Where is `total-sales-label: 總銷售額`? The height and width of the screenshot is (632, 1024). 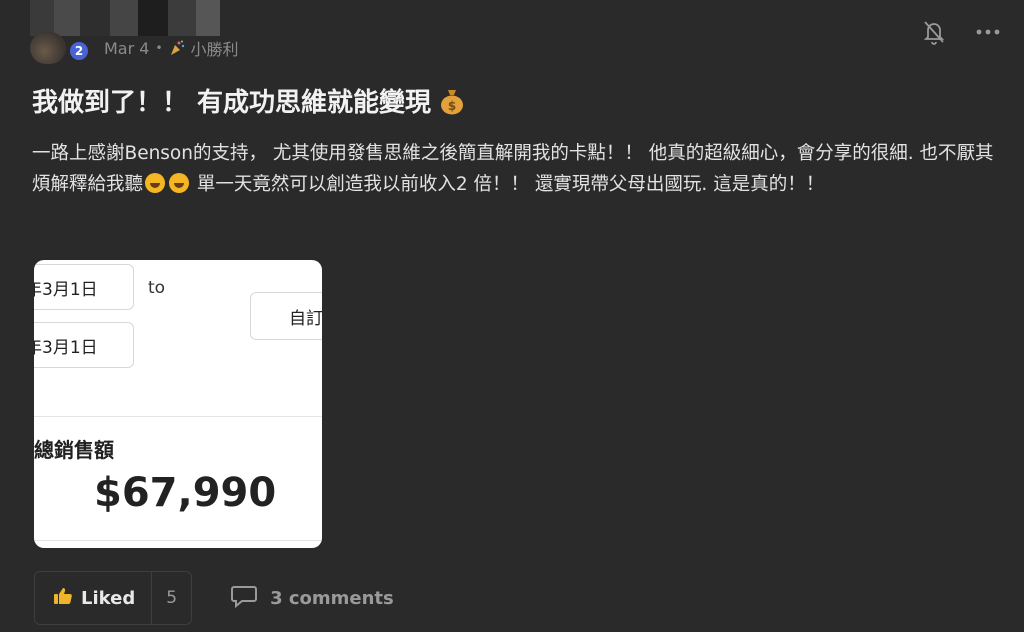 total-sales-label: 總銷售額 is located at coordinates (74, 450).